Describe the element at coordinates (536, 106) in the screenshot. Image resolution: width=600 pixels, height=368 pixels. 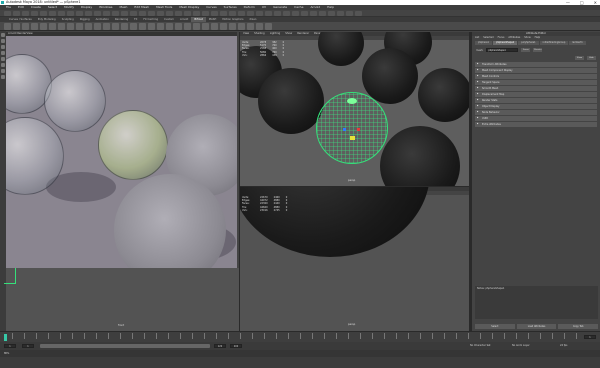
I see `ae-section-header: Object Display` at that location.